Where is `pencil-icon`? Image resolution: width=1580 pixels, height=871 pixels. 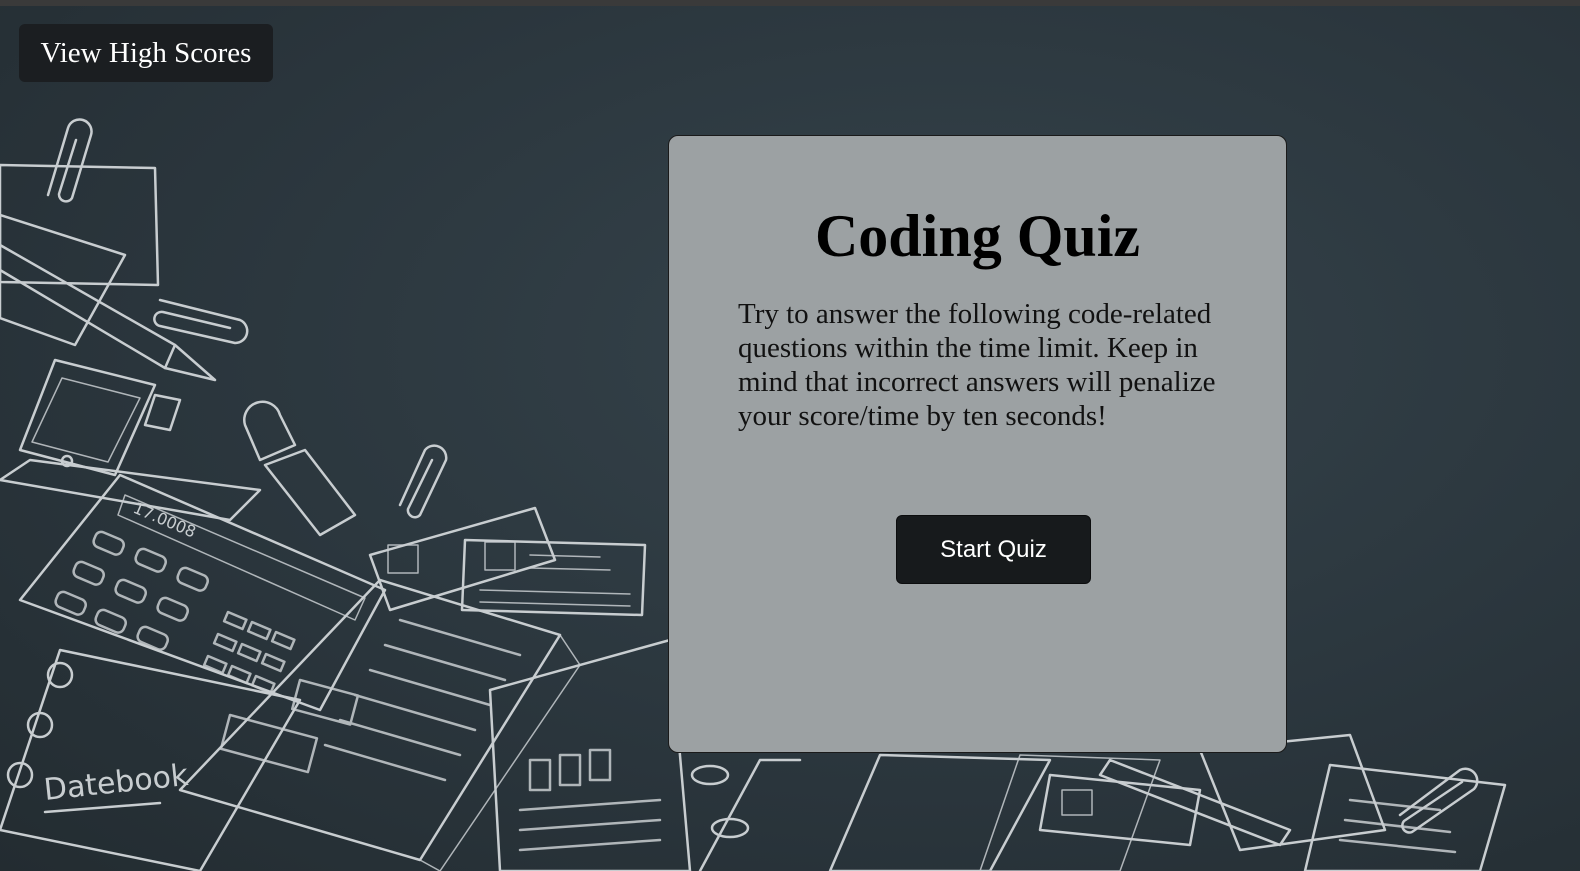 pencil-icon is located at coordinates (108, 312).